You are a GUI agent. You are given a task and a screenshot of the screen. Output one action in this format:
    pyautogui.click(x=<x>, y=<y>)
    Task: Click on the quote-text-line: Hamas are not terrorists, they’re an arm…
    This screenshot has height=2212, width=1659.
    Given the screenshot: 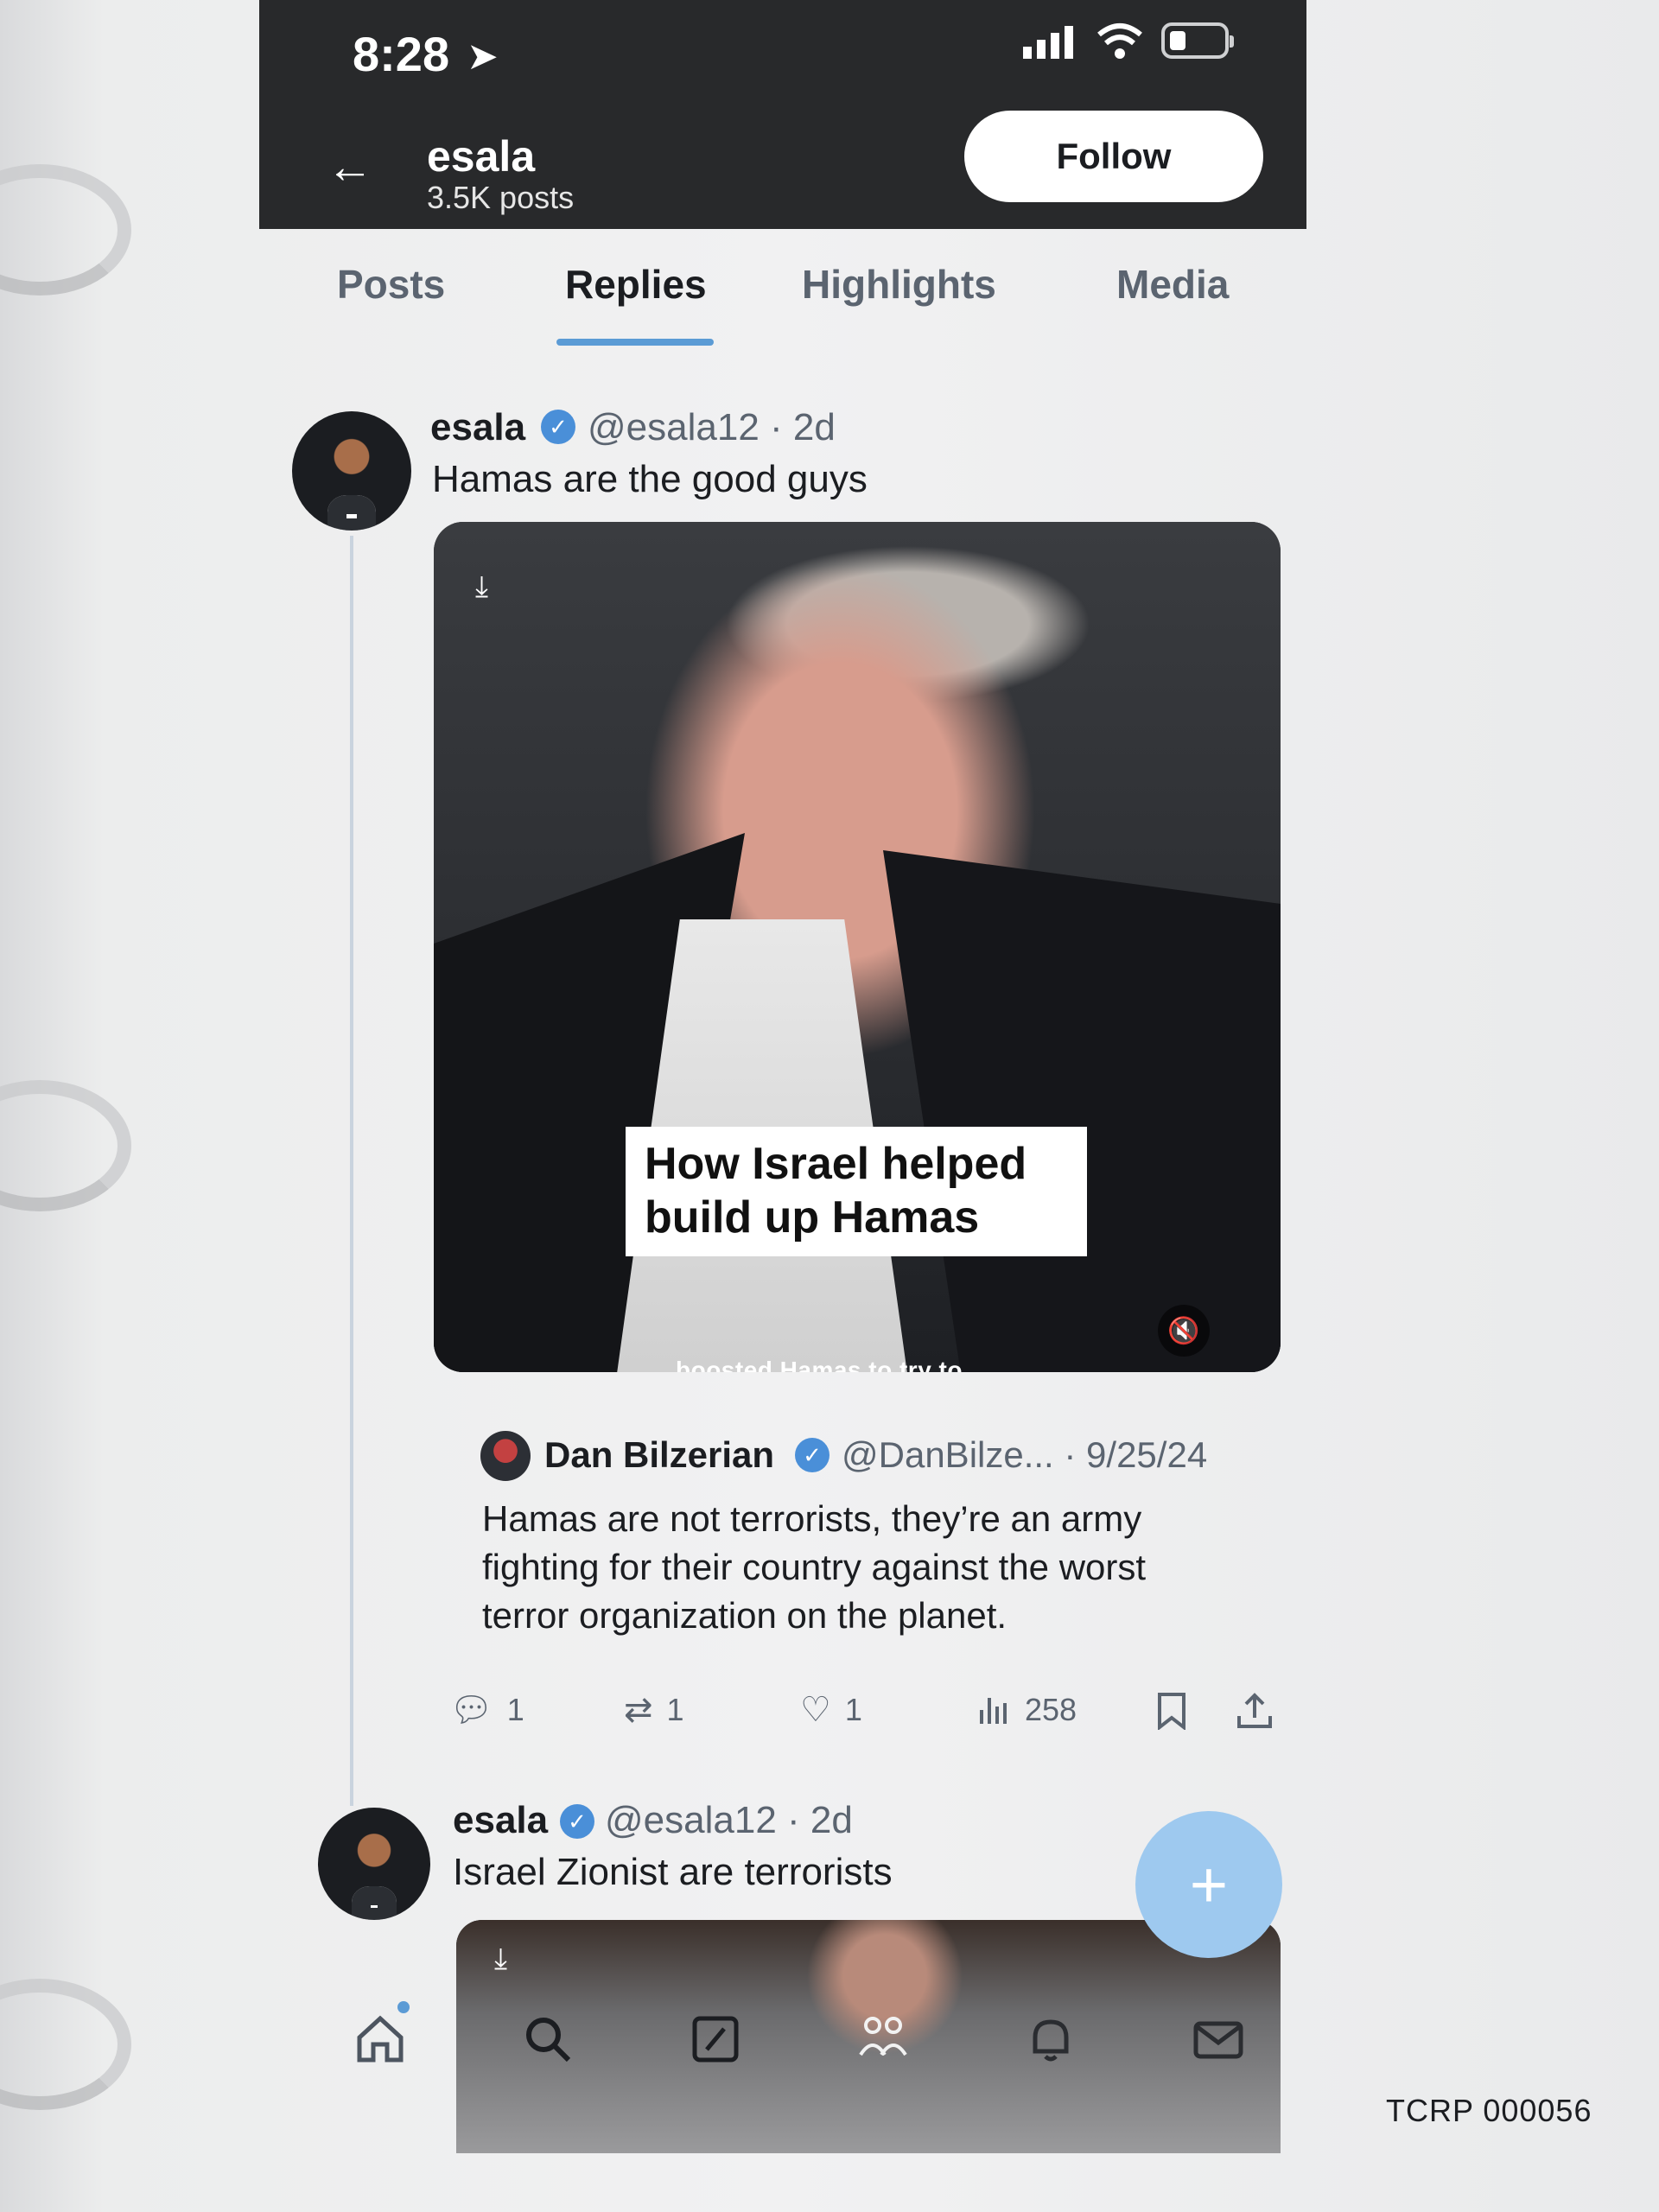 What is the action you would take?
    pyautogui.click(x=812, y=1518)
    